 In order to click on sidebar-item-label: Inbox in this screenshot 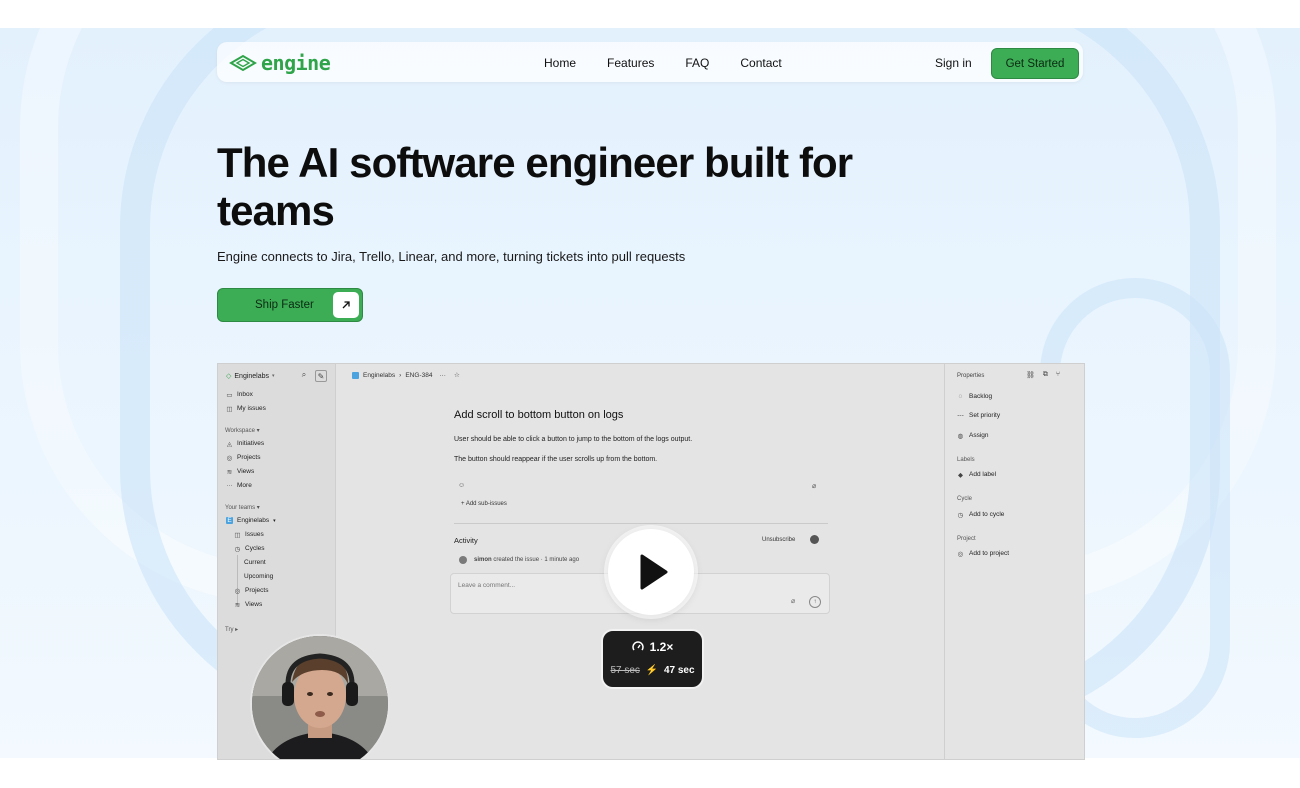, I will do `click(245, 394)`.